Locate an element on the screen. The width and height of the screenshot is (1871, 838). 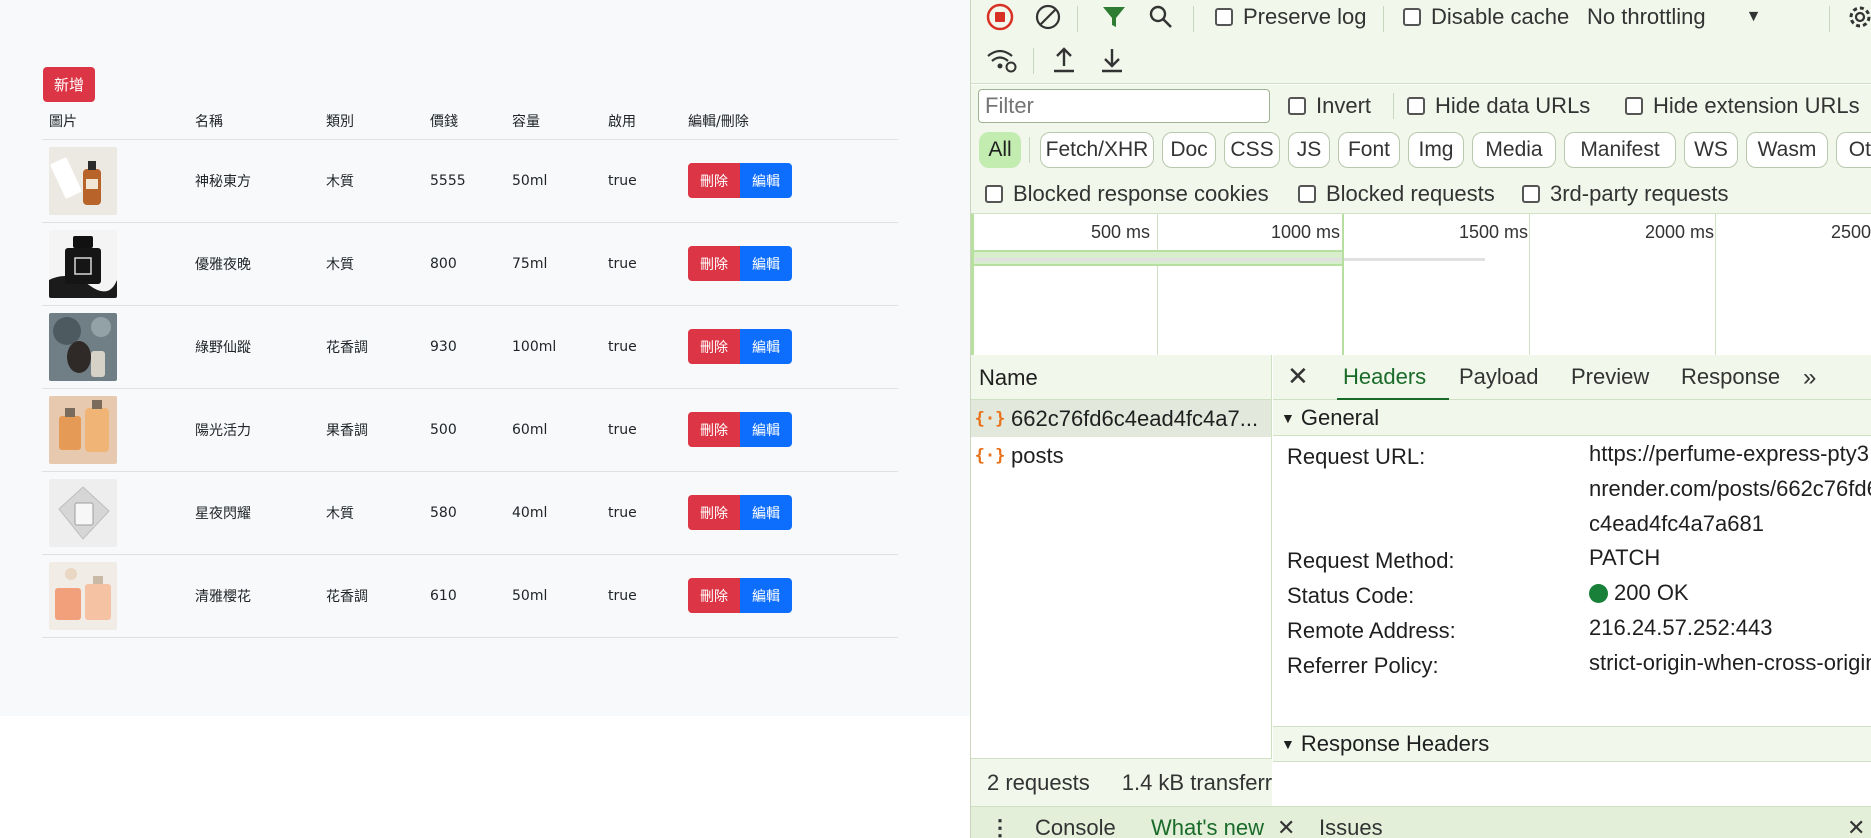
table-row: 優雅夜晚 木質 800 75ml true 刪除 編輯 is located at coordinates (470, 264).